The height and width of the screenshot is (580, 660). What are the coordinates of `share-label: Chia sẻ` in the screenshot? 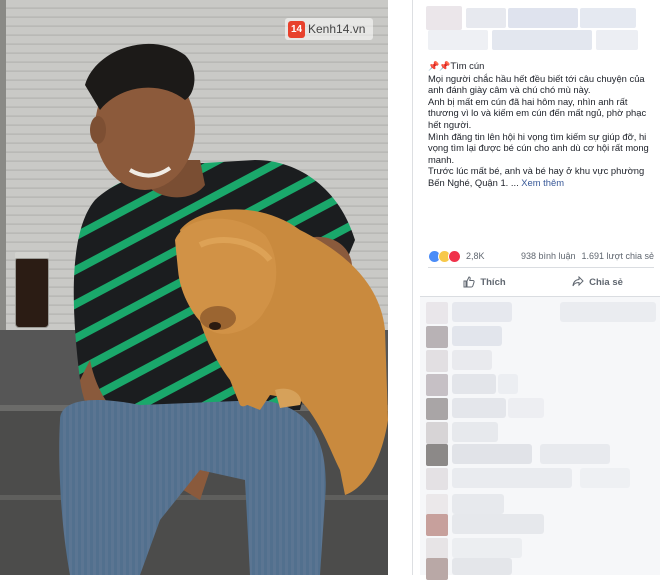 It's located at (606, 282).